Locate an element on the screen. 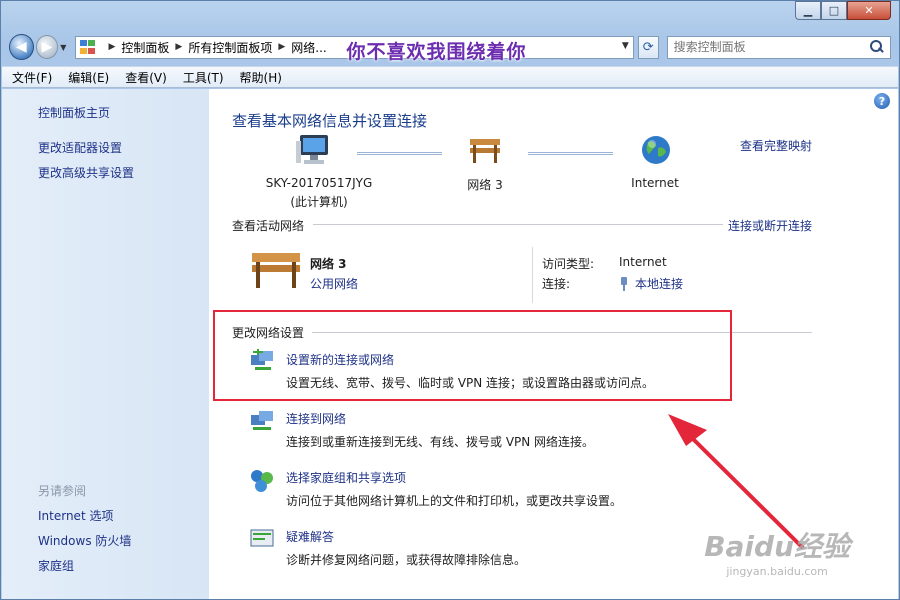 This screenshot has height=600, width=900. connection-label: 连接: is located at coordinates (556, 284).